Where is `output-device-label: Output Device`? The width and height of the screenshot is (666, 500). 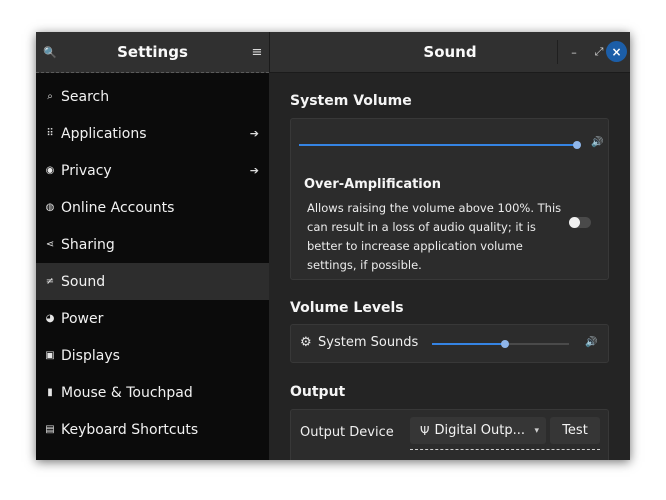
output-device-label: Output Device is located at coordinates (347, 432).